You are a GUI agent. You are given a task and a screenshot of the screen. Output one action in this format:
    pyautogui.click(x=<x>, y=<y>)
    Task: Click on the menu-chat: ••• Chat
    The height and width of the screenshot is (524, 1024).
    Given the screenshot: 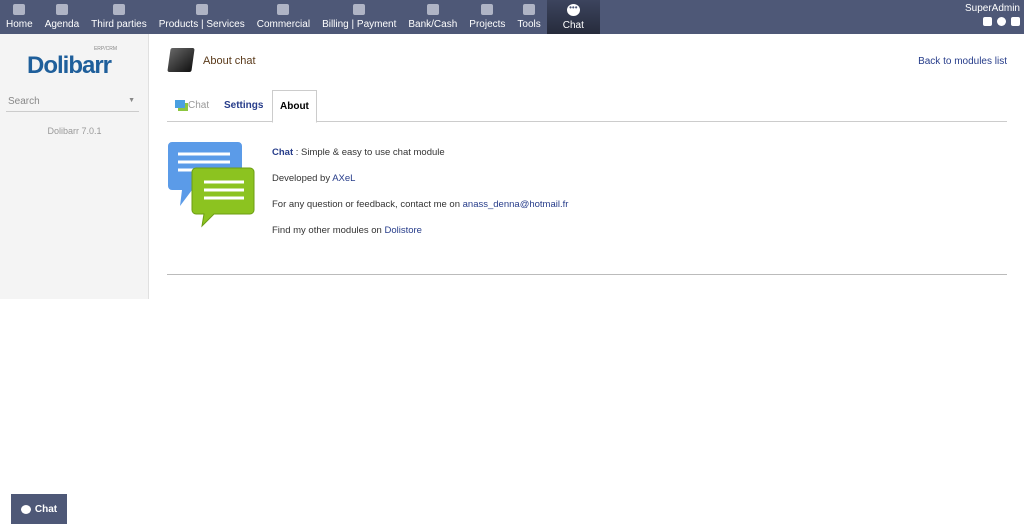 What is the action you would take?
    pyautogui.click(x=573, y=17)
    